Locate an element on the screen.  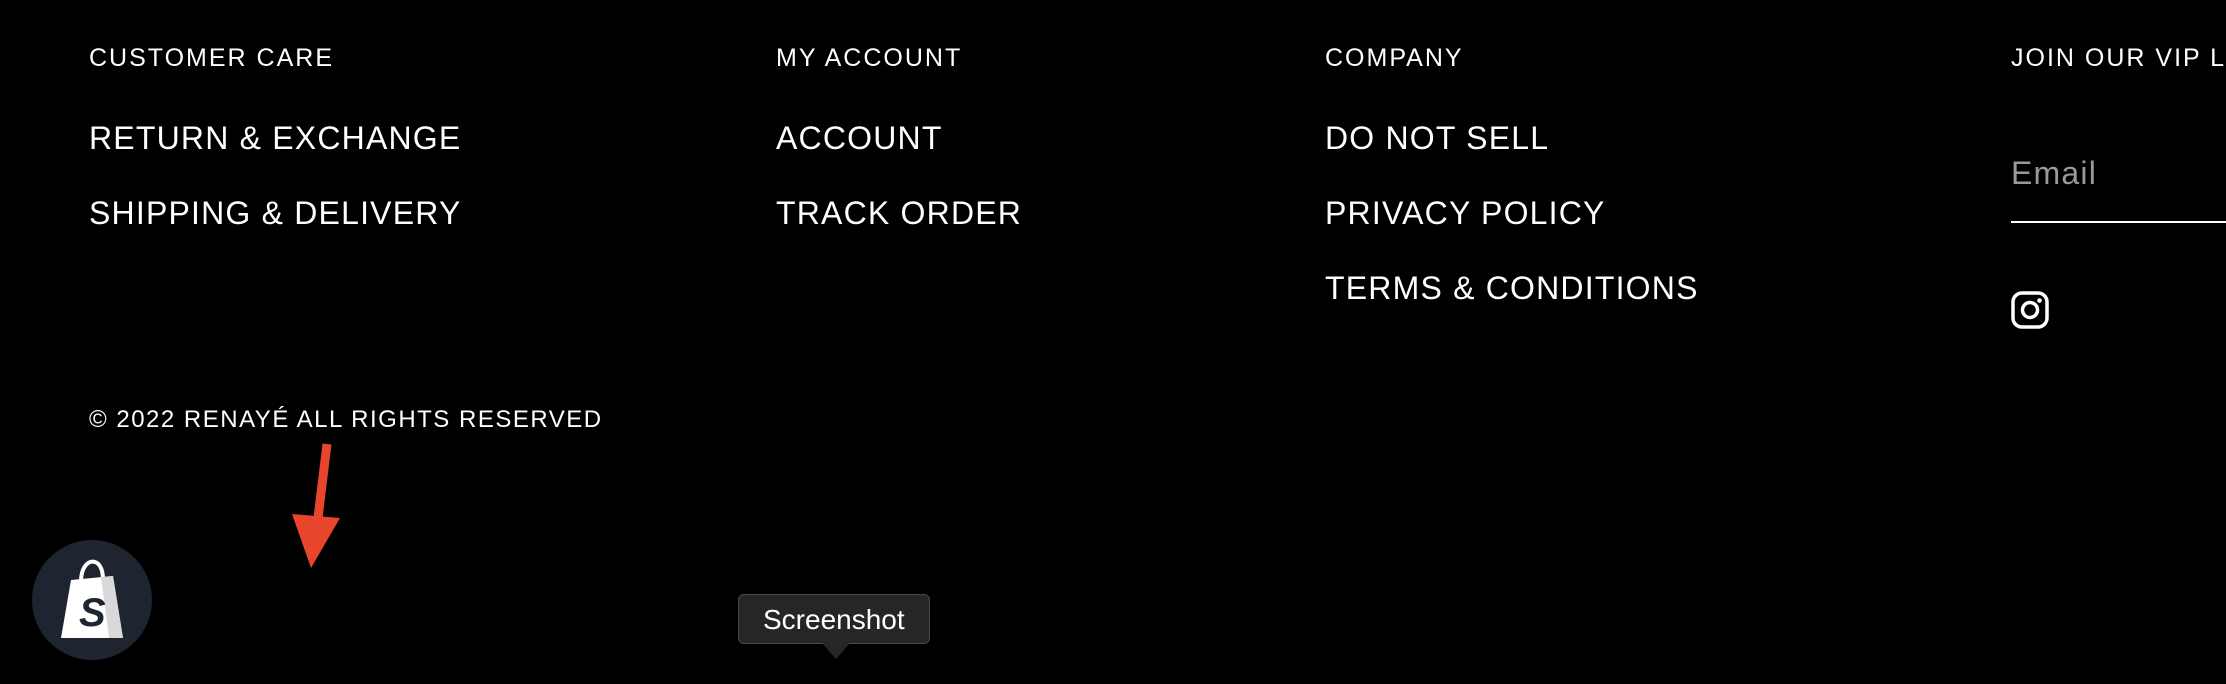
company-heading: COMPANY is located at coordinates (1394, 58).